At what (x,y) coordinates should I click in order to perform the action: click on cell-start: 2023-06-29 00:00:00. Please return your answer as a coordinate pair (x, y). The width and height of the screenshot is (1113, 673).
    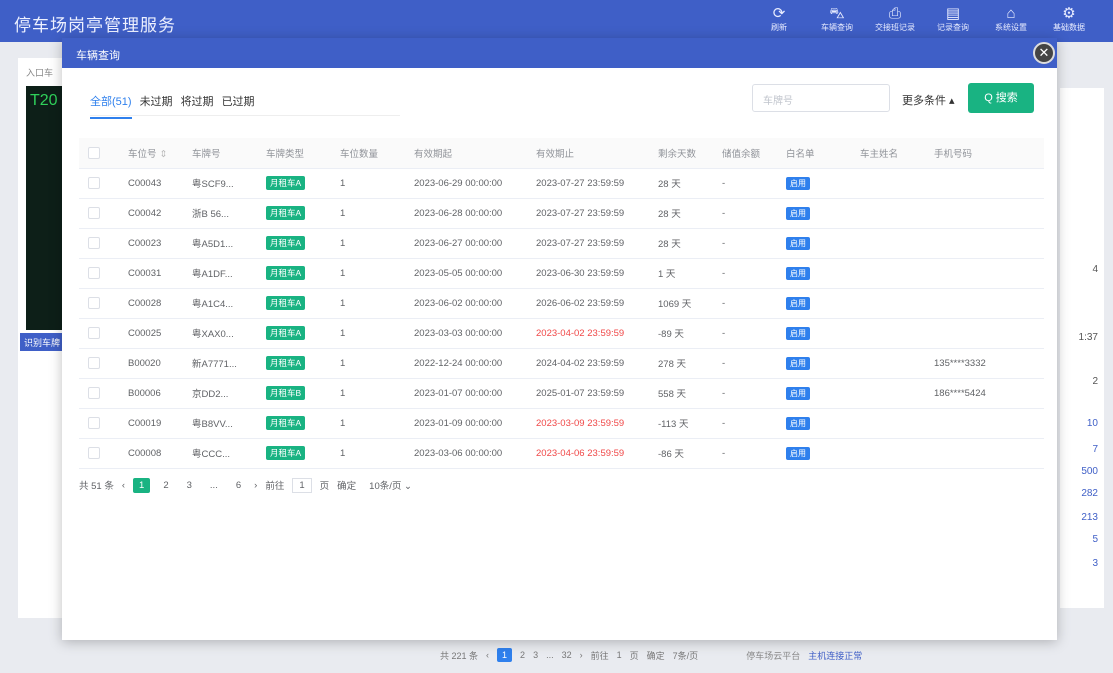
    Looking at the image, I should click on (466, 183).